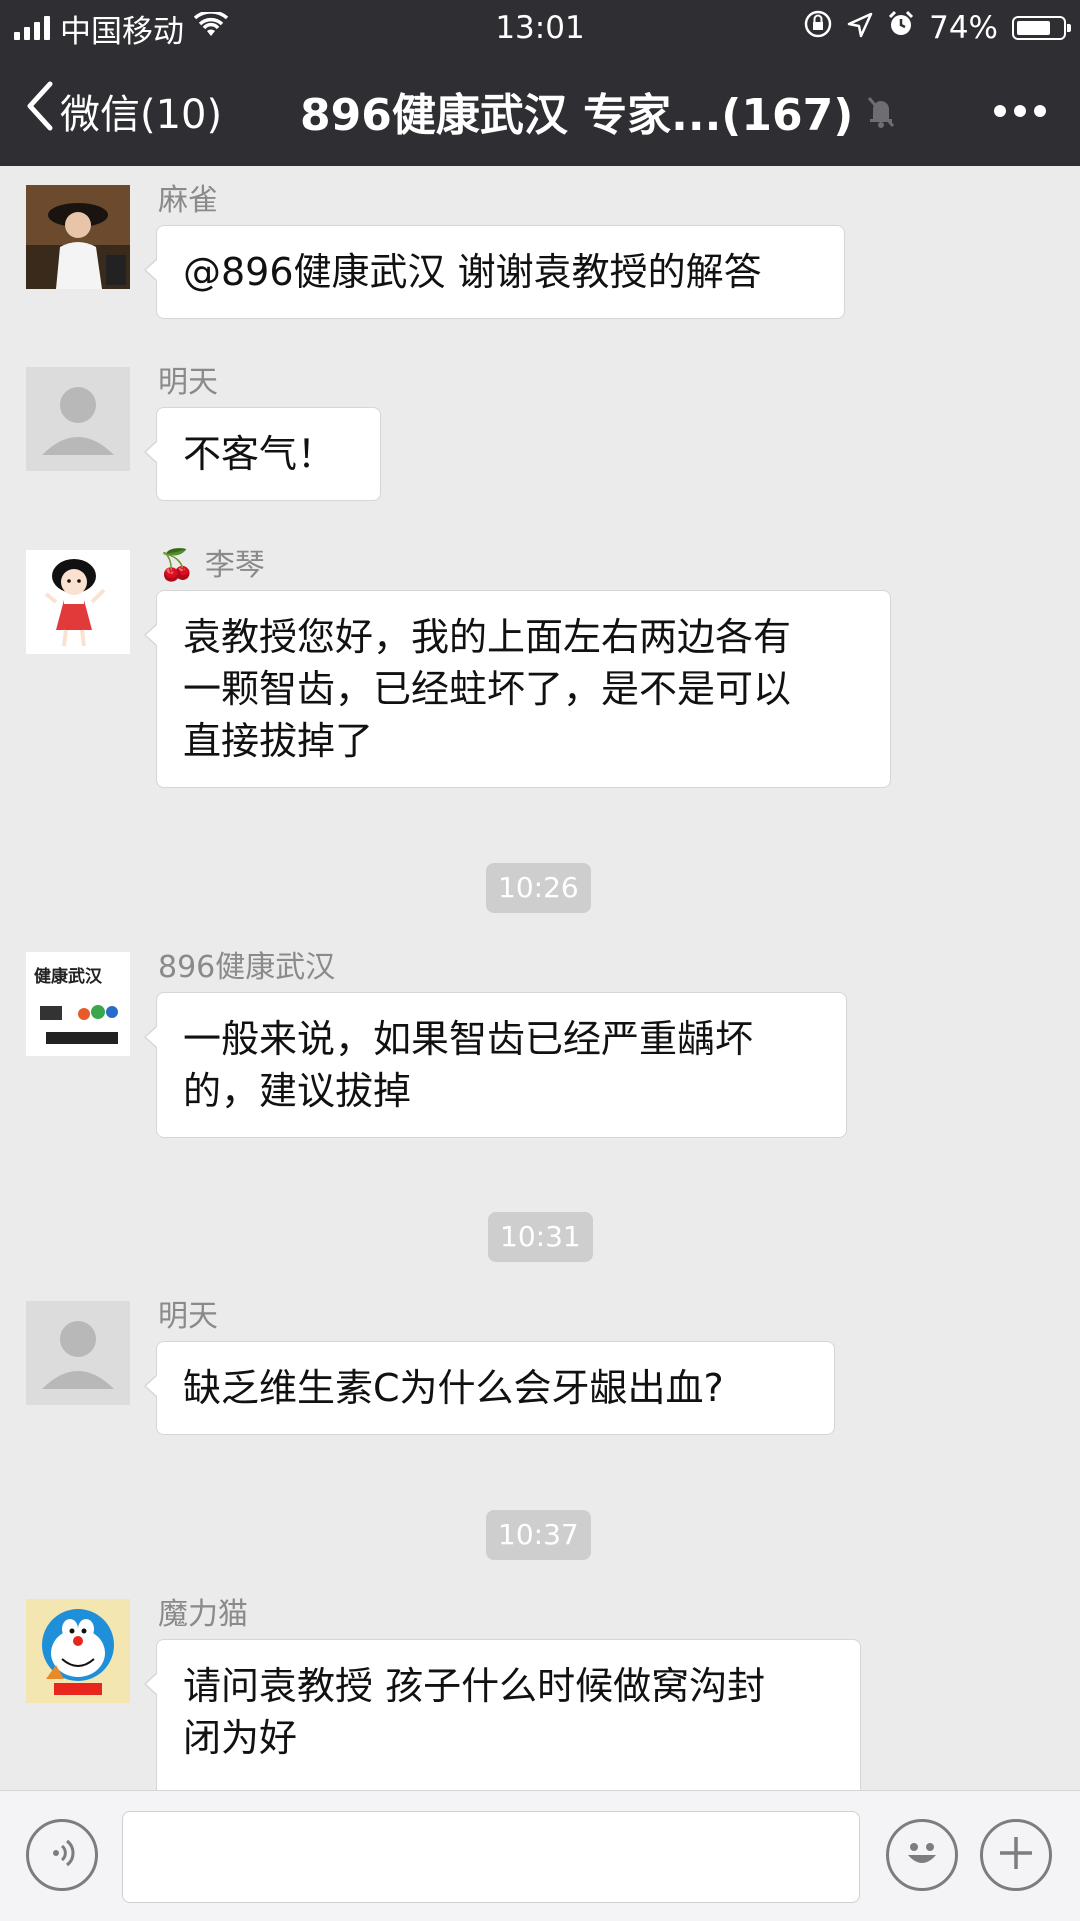 This screenshot has width=1080, height=1921. I want to click on sender-name: 896健康武汉, so click(247, 967).